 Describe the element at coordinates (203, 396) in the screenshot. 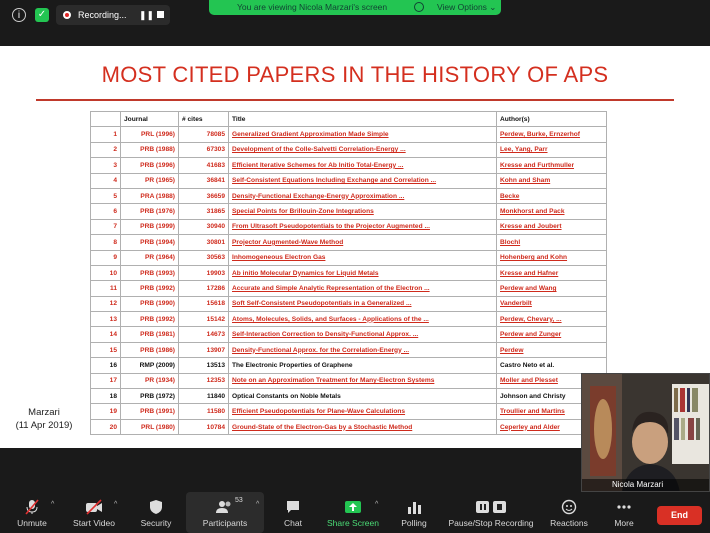

I see `cites-cell: 11840` at that location.